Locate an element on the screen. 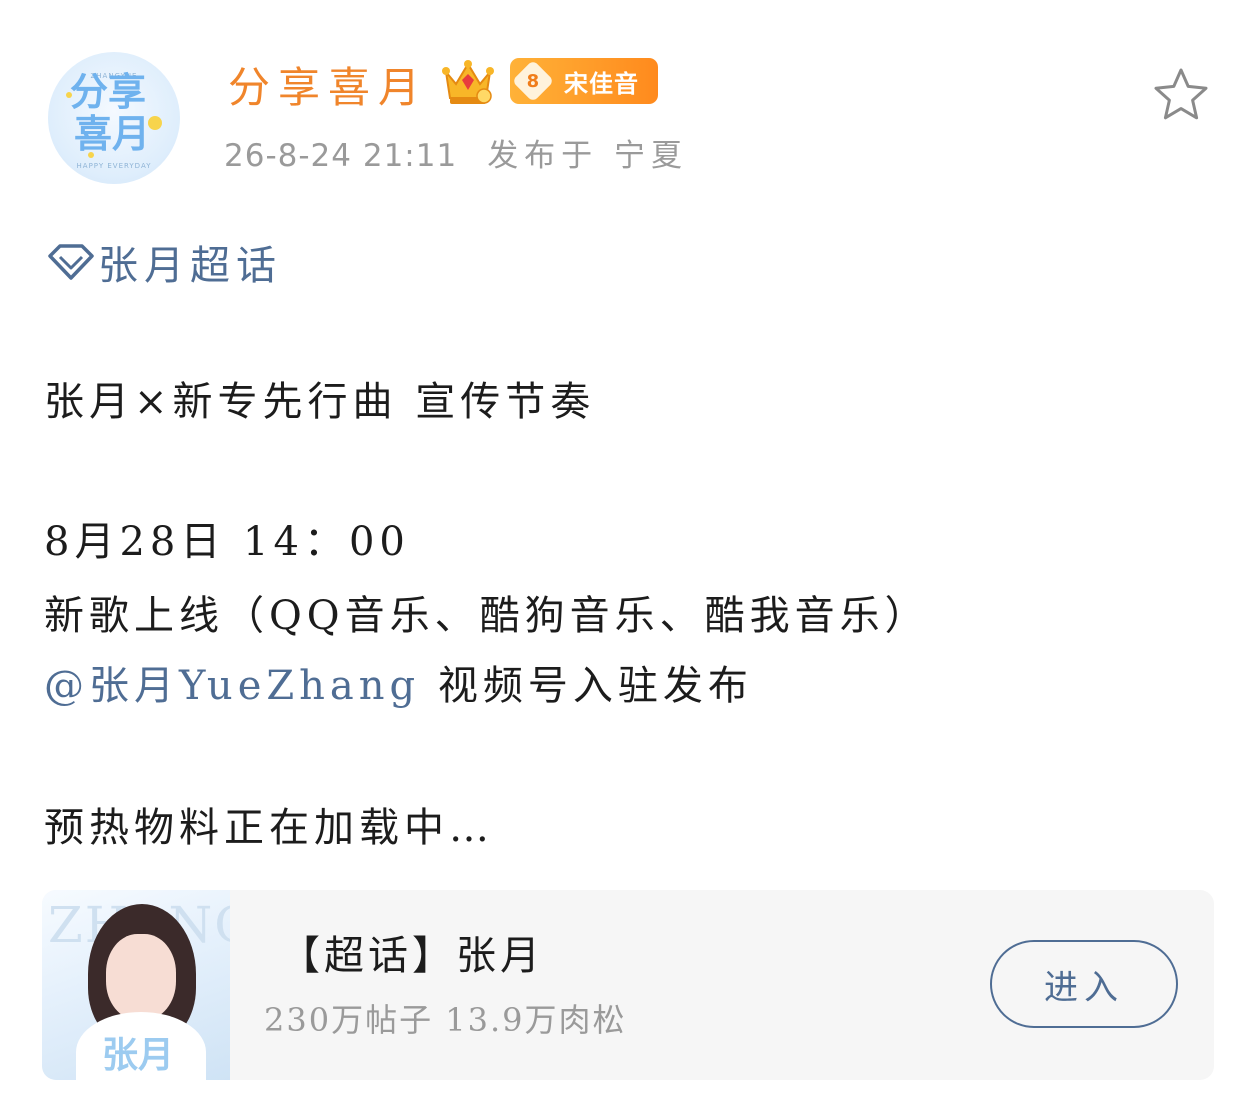  fan-level: 8 is located at coordinates (533, 81).